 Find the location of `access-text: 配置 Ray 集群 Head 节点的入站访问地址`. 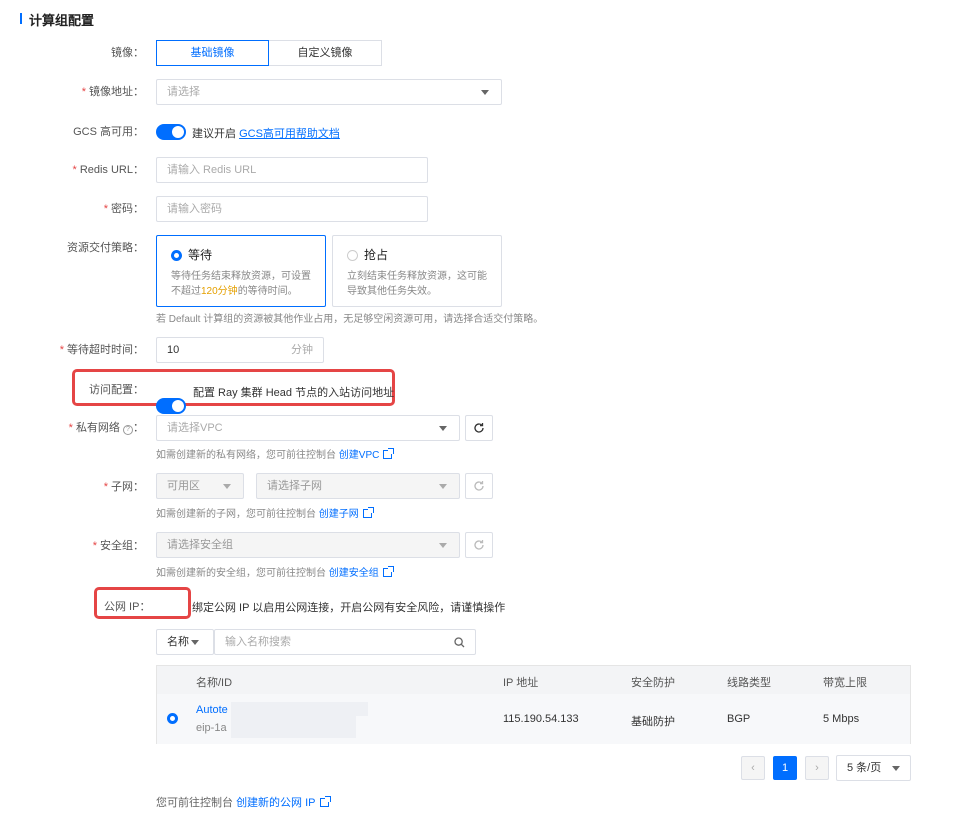

access-text: 配置 Ray 集群 Head 节点的入站访问地址 is located at coordinates (294, 393).